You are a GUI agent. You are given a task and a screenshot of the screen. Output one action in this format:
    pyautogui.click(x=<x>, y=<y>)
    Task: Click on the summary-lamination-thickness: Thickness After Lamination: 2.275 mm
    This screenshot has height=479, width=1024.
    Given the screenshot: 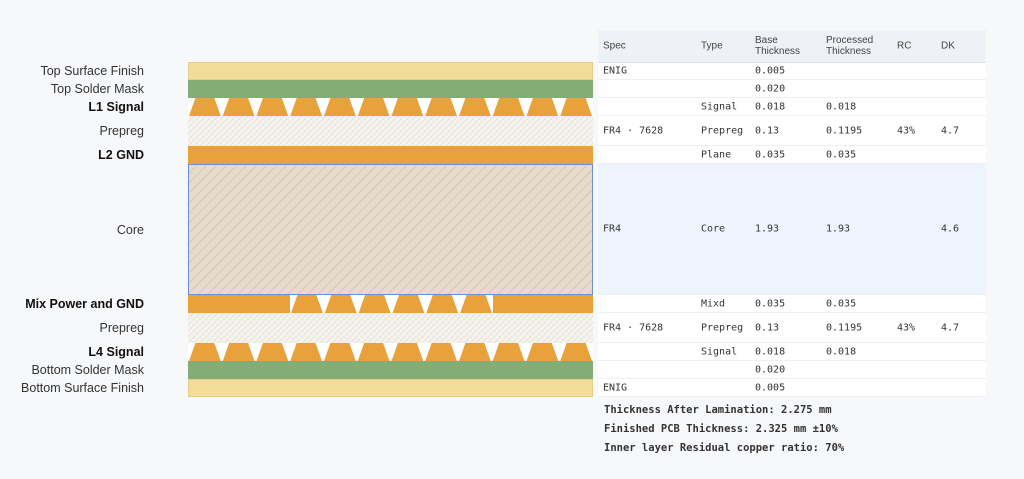 What is the action you would take?
    pyautogui.click(x=718, y=410)
    